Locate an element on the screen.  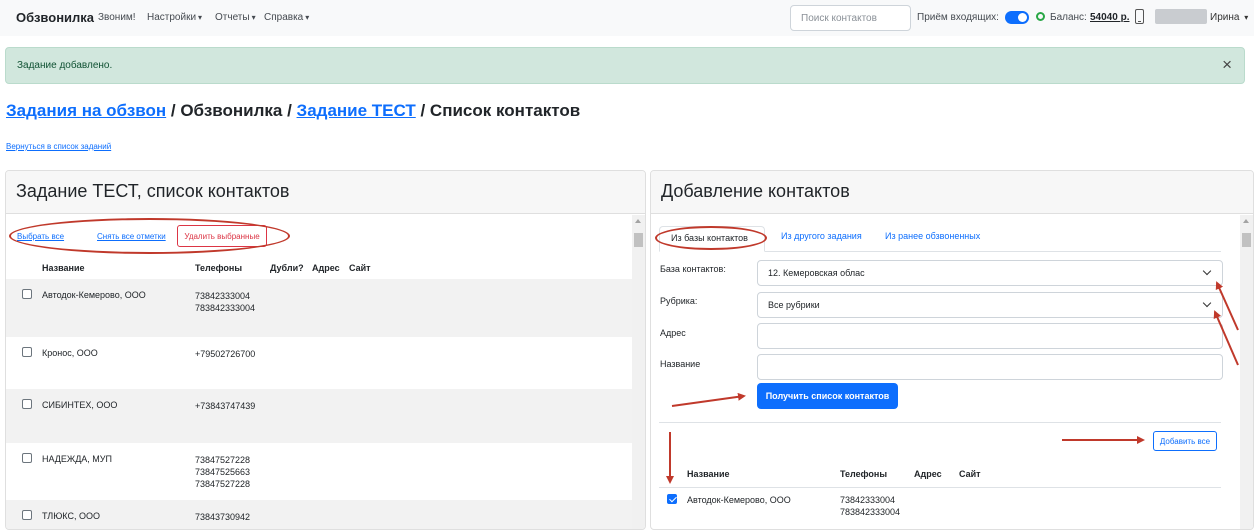
table-header-divider is located at coordinates (940, 487).